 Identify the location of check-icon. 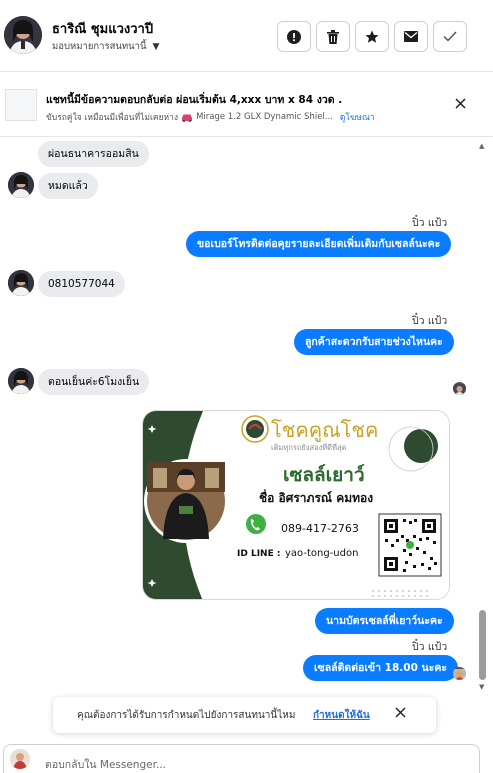
(450, 36).